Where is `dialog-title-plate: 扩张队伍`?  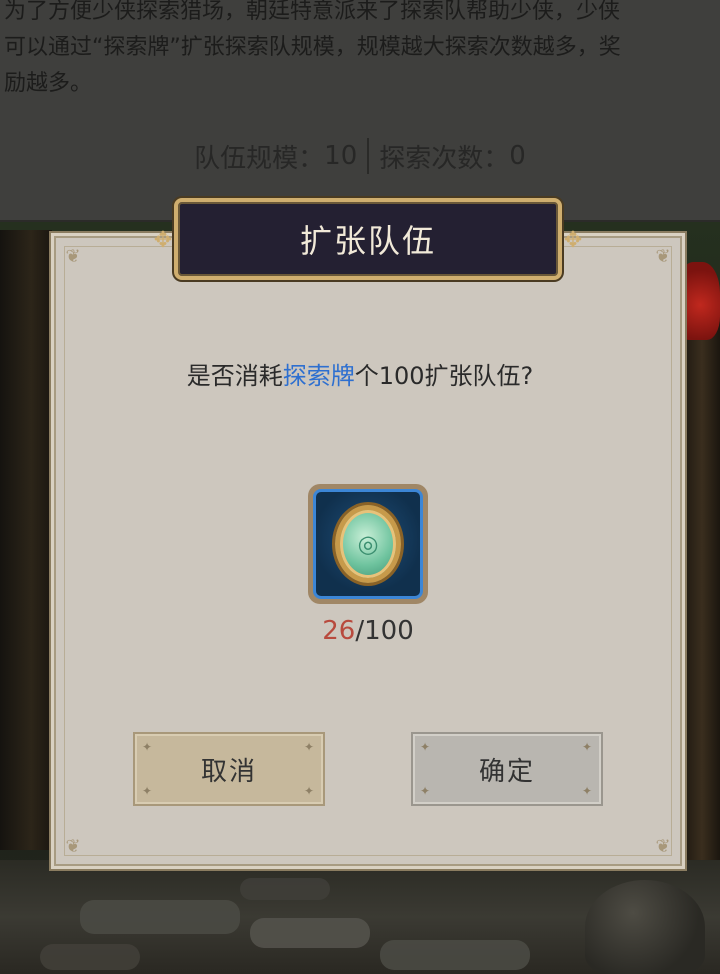 dialog-title-plate: 扩张队伍 is located at coordinates (368, 239).